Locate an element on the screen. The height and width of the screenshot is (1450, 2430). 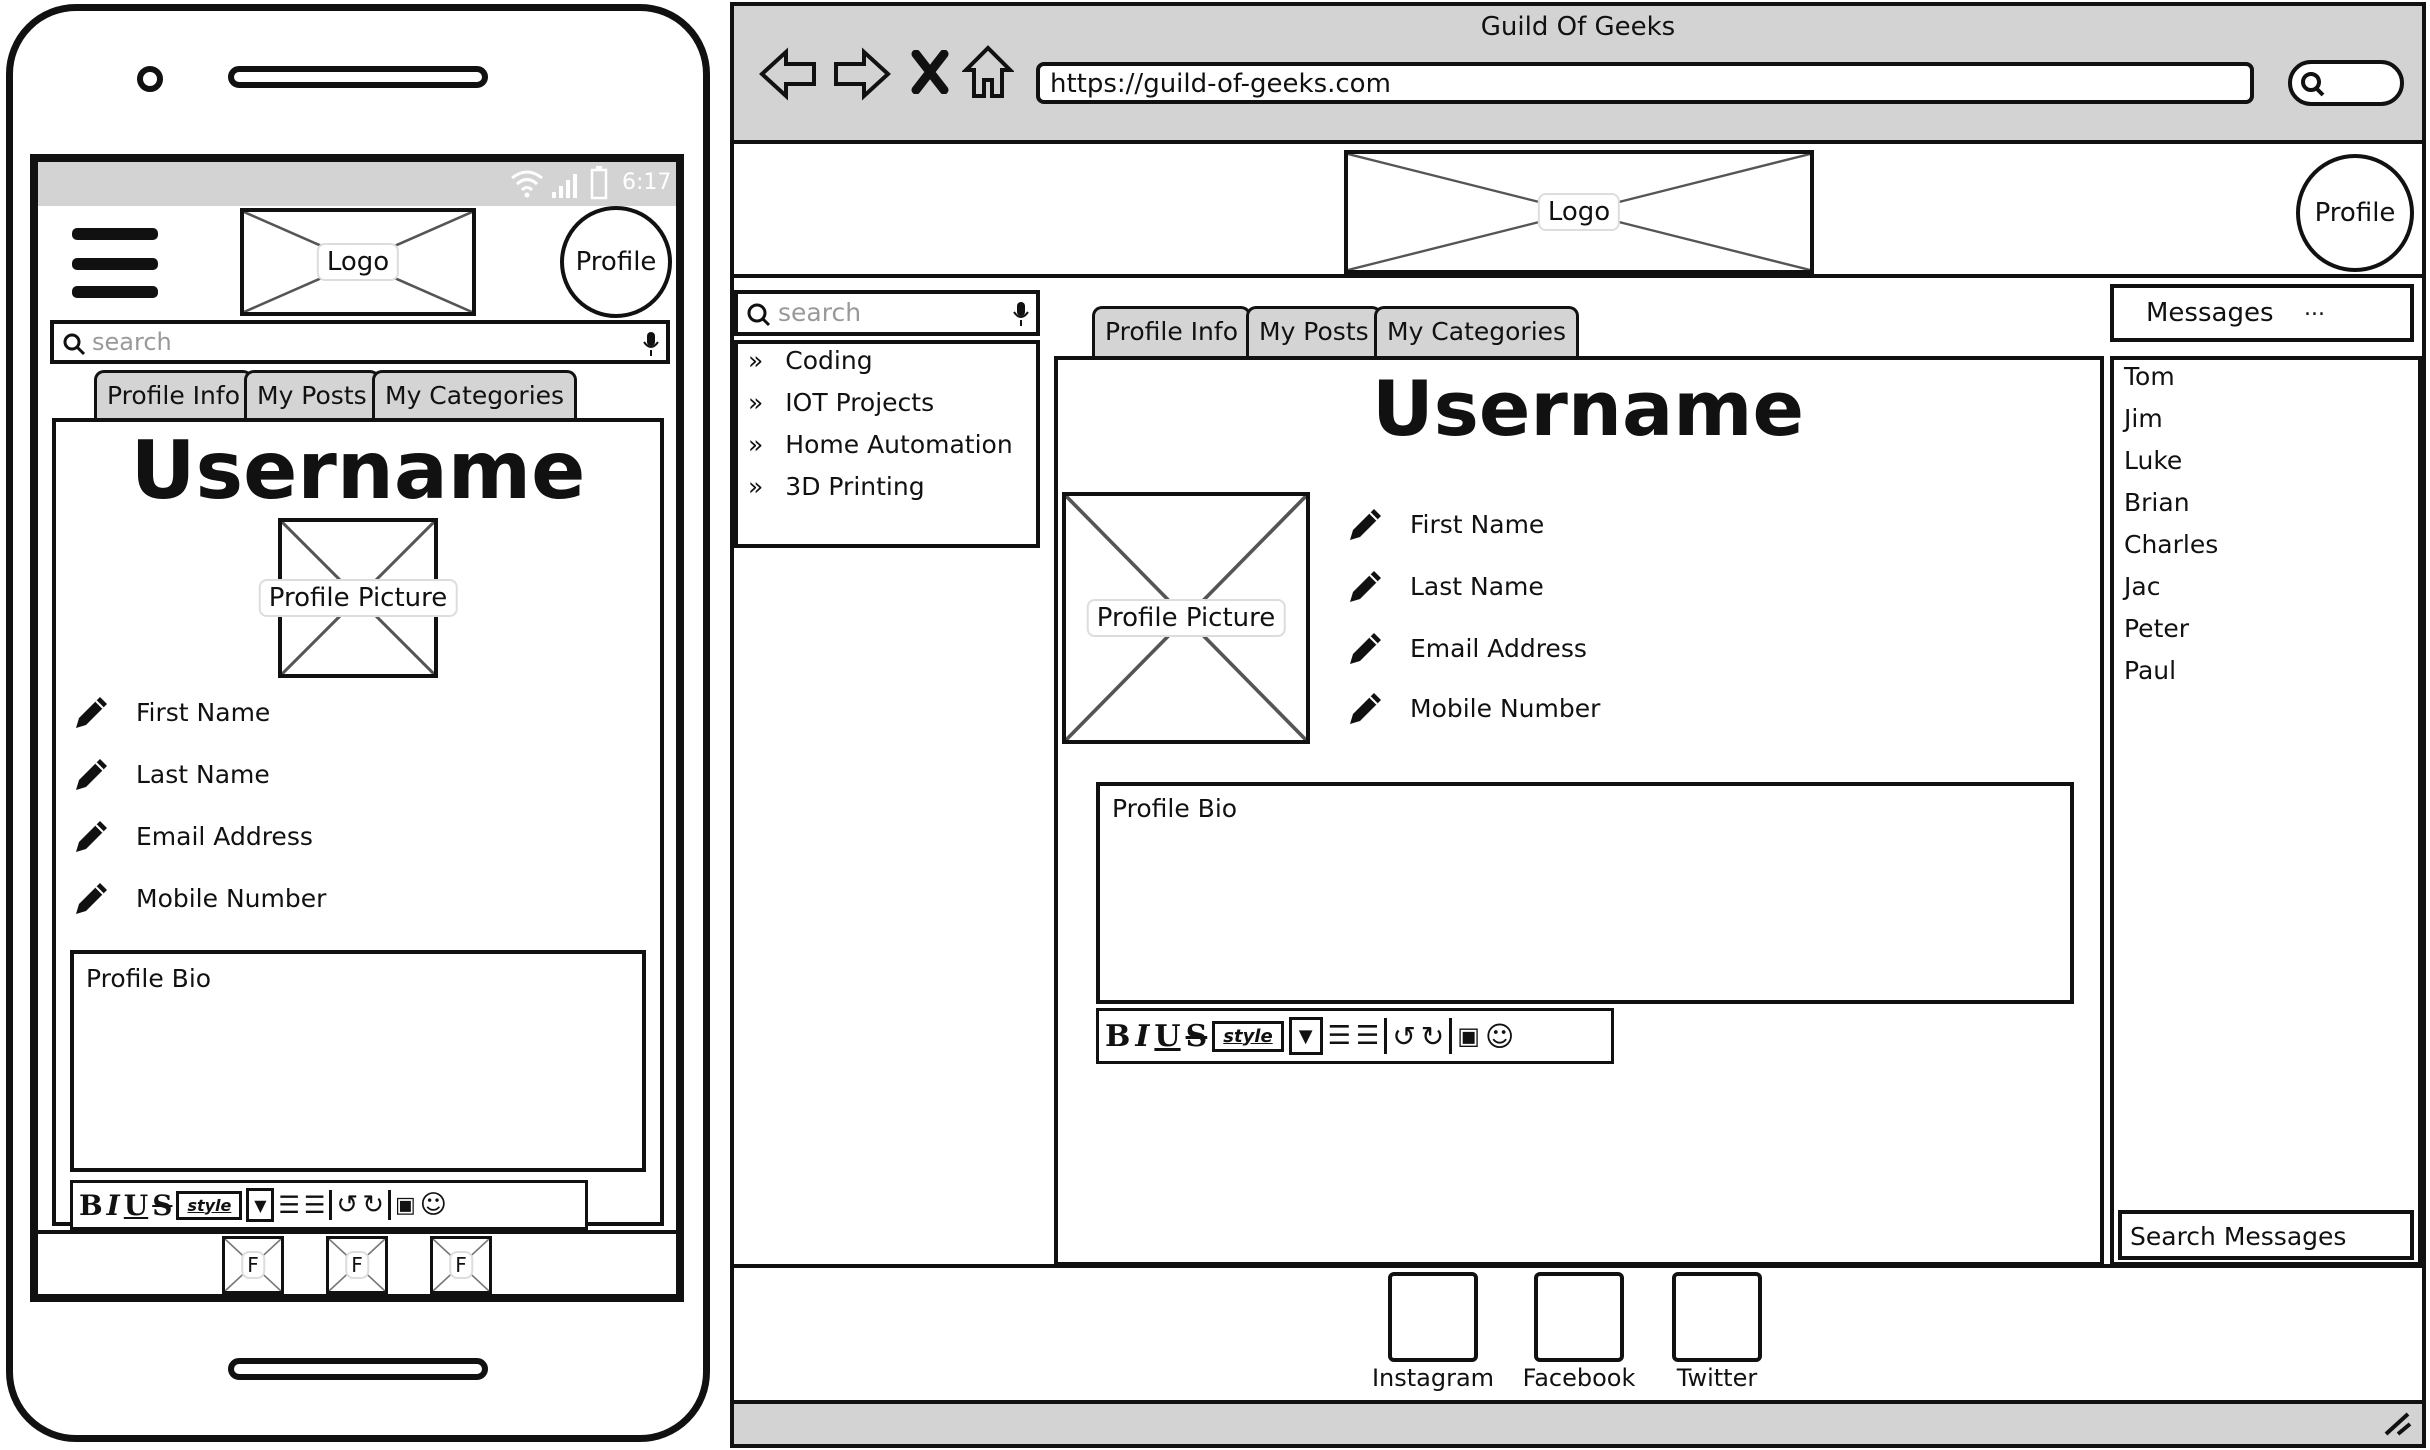
profile-bio-label: Profile Bio is located at coordinates (149, 978).